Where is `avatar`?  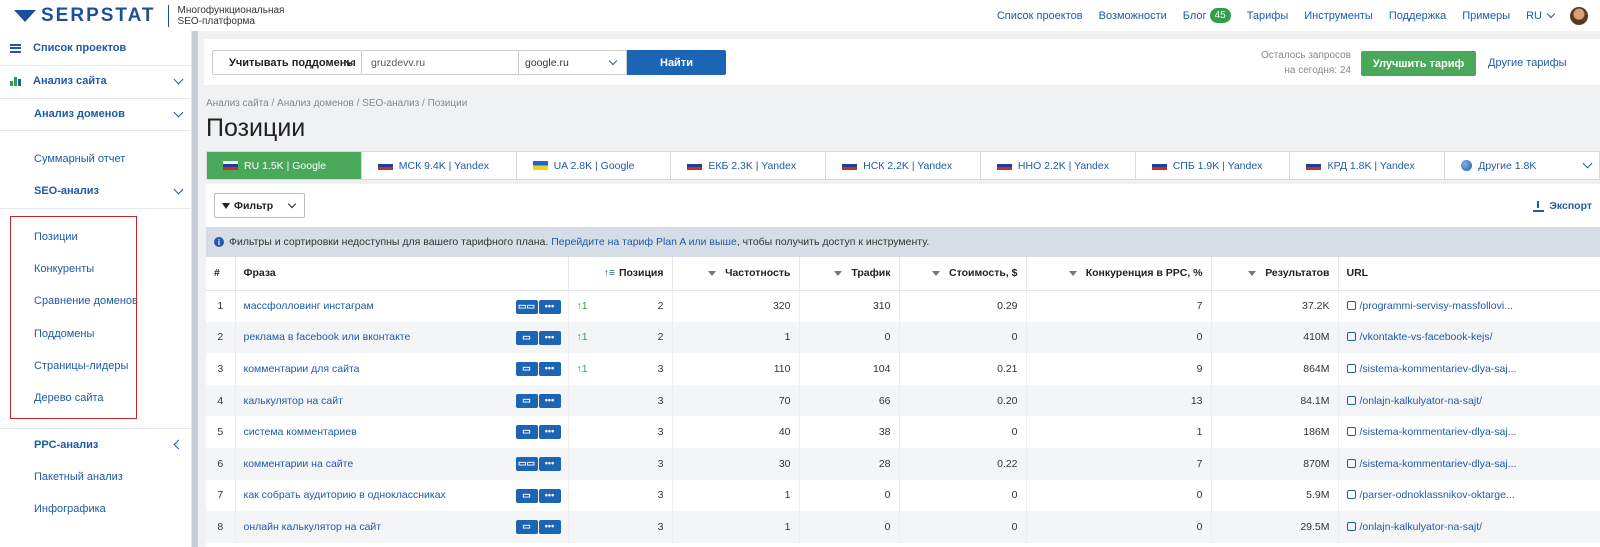
avatar is located at coordinates (1579, 15).